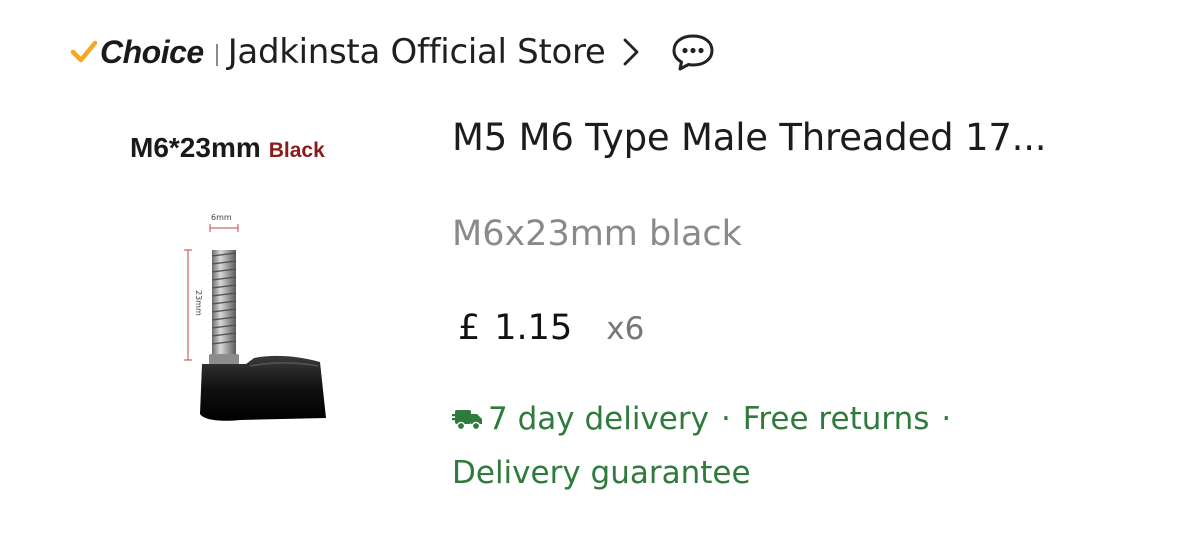 This screenshot has width=1200, height=535. What do you see at coordinates (625, 329) in the screenshot?
I see `product-quantity: x6` at bounding box center [625, 329].